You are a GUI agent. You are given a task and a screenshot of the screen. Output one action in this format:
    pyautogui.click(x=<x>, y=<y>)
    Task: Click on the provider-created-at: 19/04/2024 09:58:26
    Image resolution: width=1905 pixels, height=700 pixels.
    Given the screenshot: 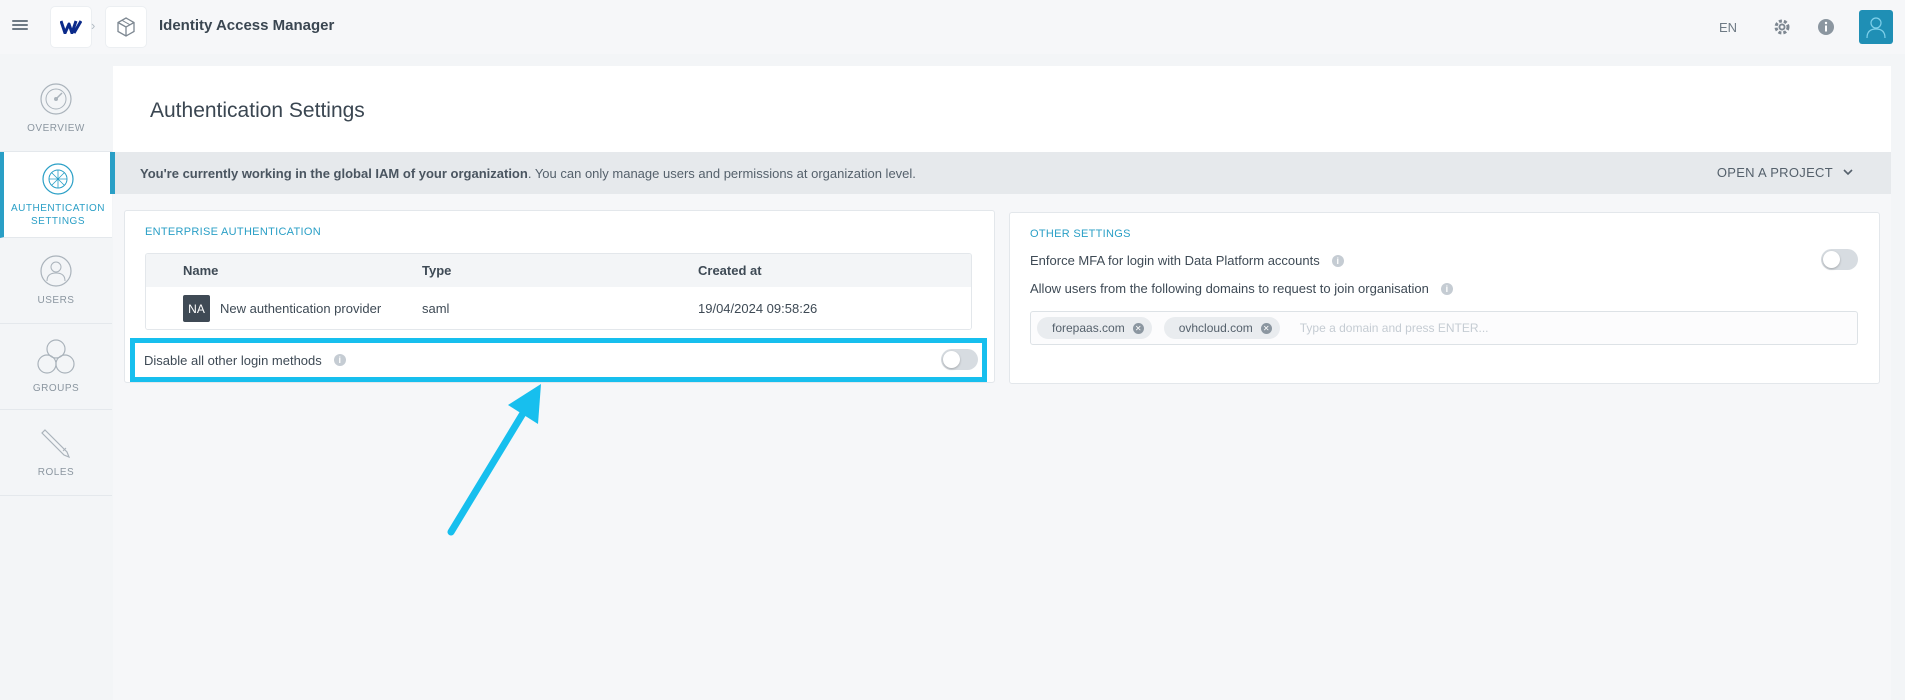 What is the action you would take?
    pyautogui.click(x=758, y=308)
    